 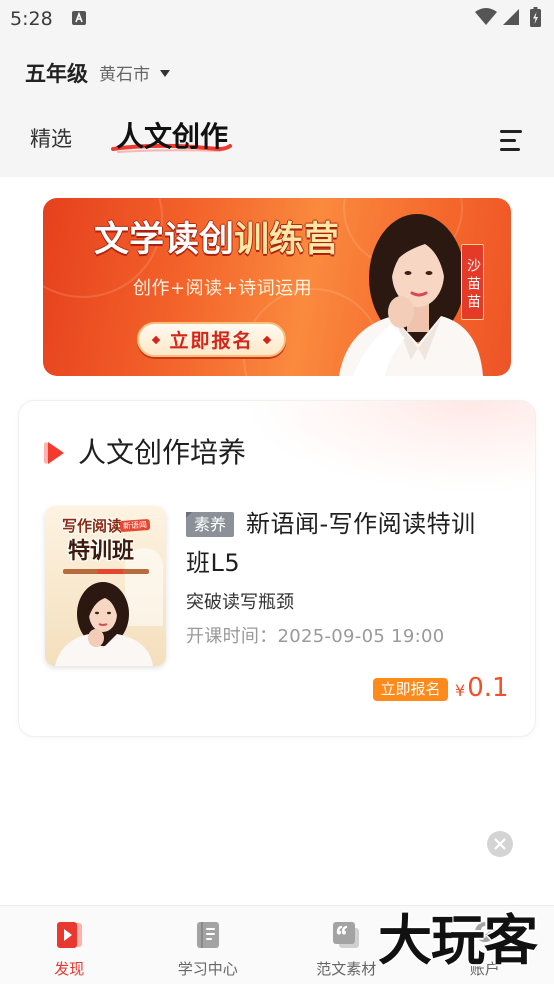 What do you see at coordinates (104, 624) in the screenshot?
I see `cover-teacher-photo` at bounding box center [104, 624].